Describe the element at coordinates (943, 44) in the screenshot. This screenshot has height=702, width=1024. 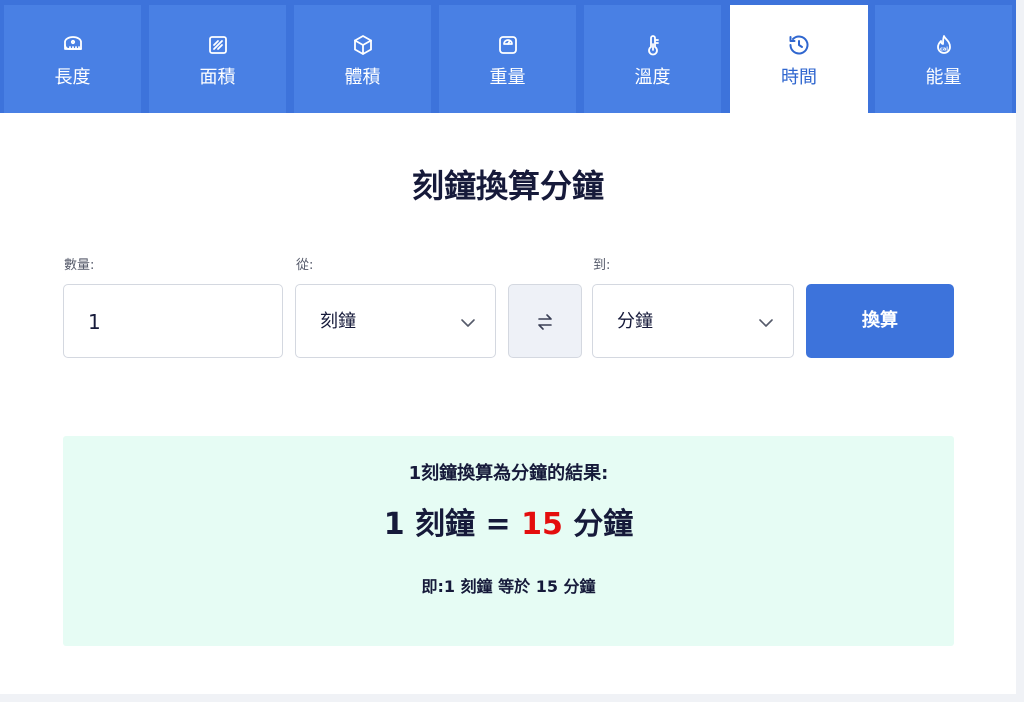
I see `calorie-flame-icon: cal` at that location.